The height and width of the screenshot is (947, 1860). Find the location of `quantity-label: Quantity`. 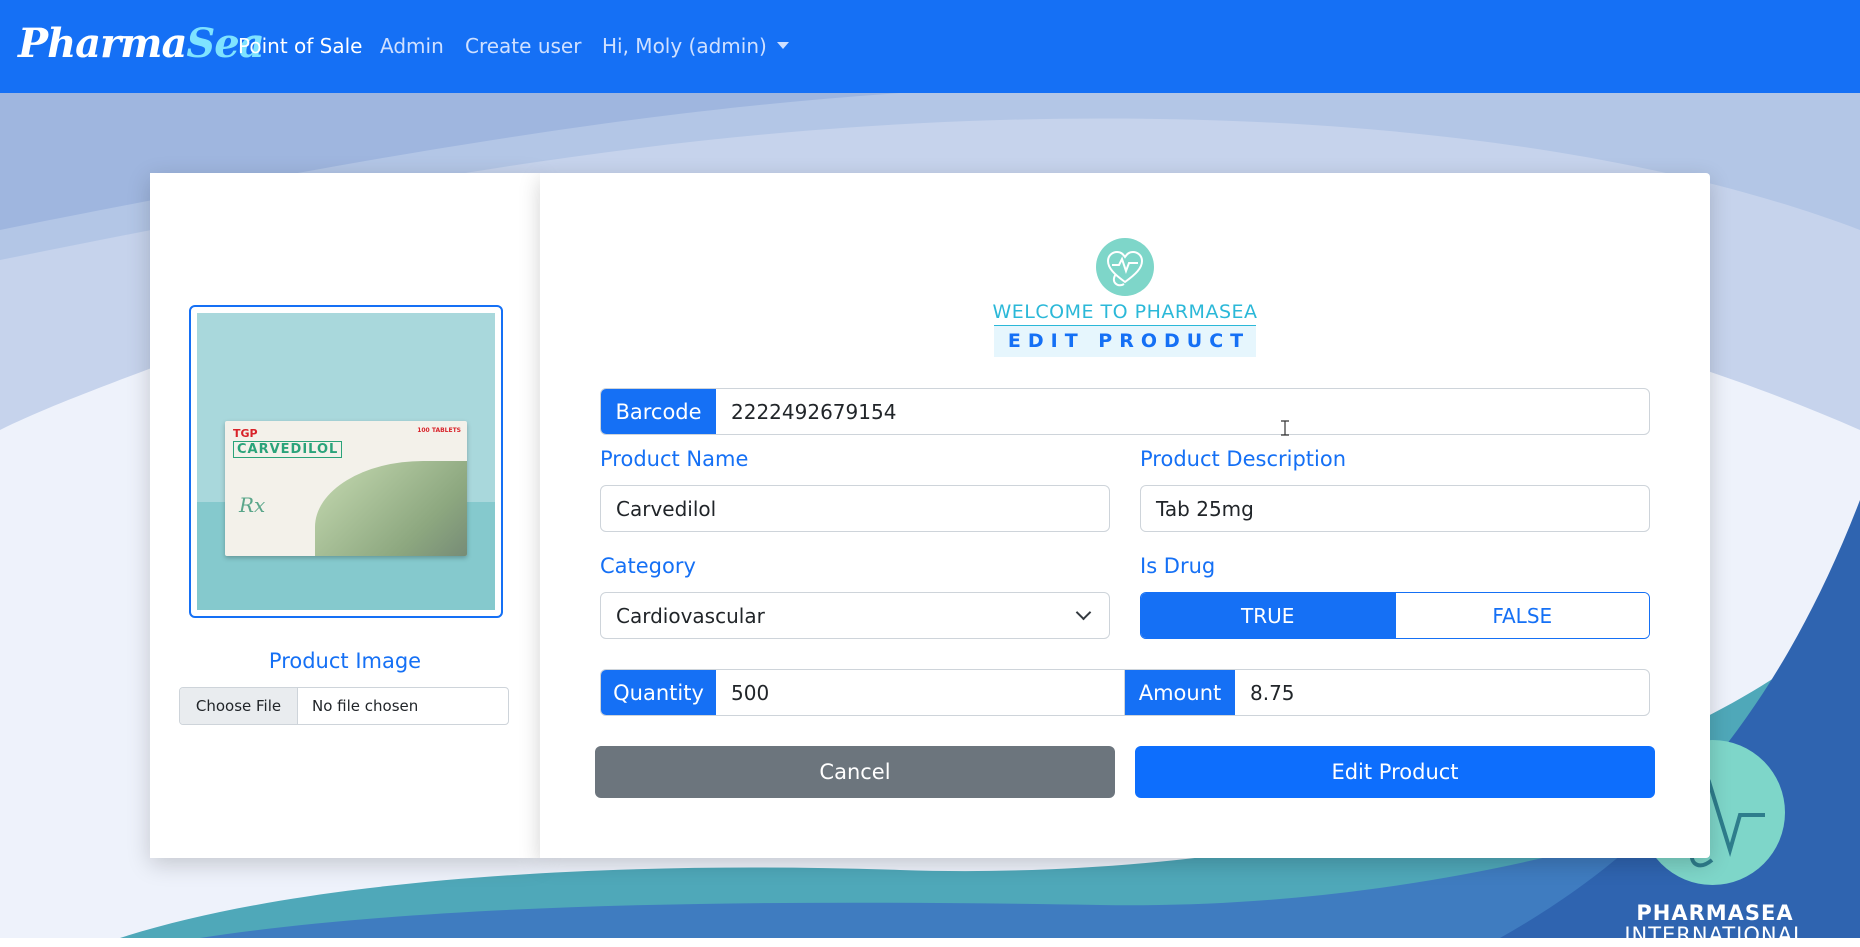

quantity-label: Quantity is located at coordinates (658, 692).